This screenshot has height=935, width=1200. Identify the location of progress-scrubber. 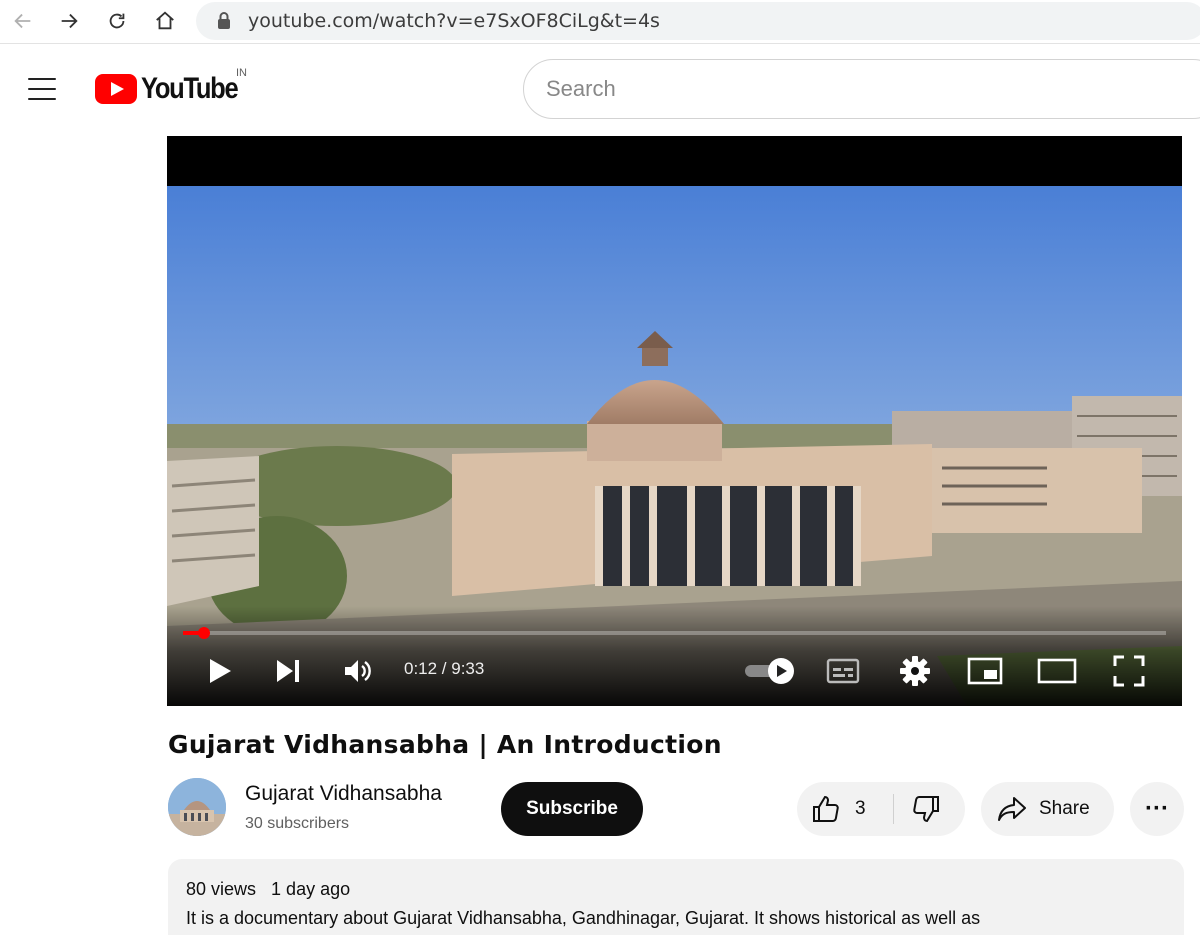
(203, 633).